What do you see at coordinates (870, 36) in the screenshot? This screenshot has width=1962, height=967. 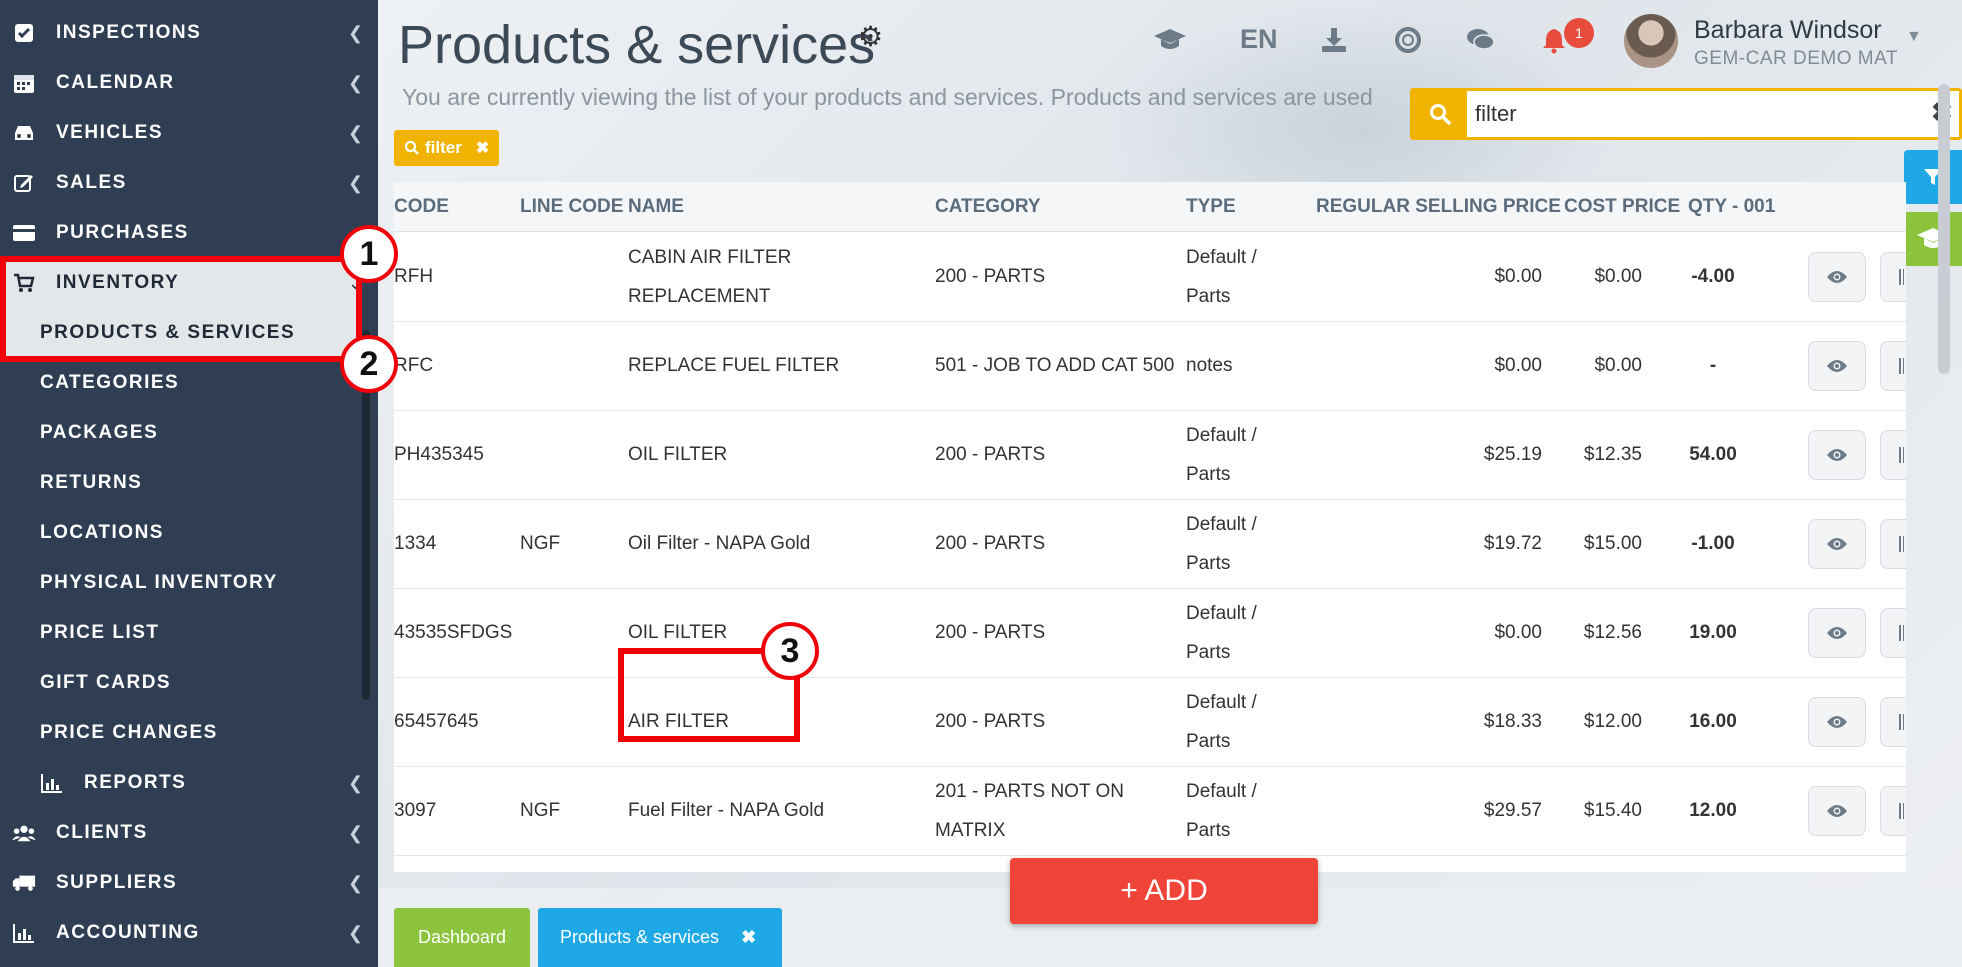 I see `gear-icon: ⚙` at bounding box center [870, 36].